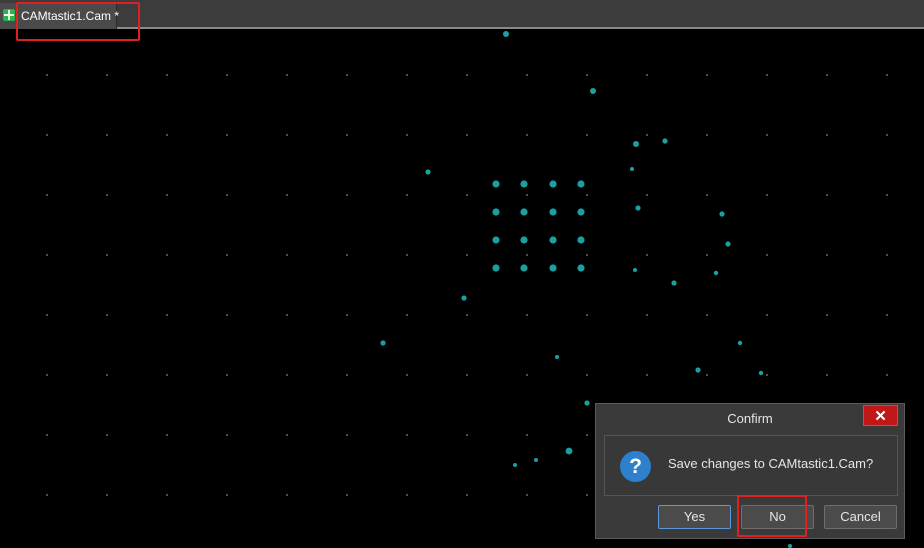 This screenshot has height=548, width=924. I want to click on no-button-highlight-box, so click(772, 516).